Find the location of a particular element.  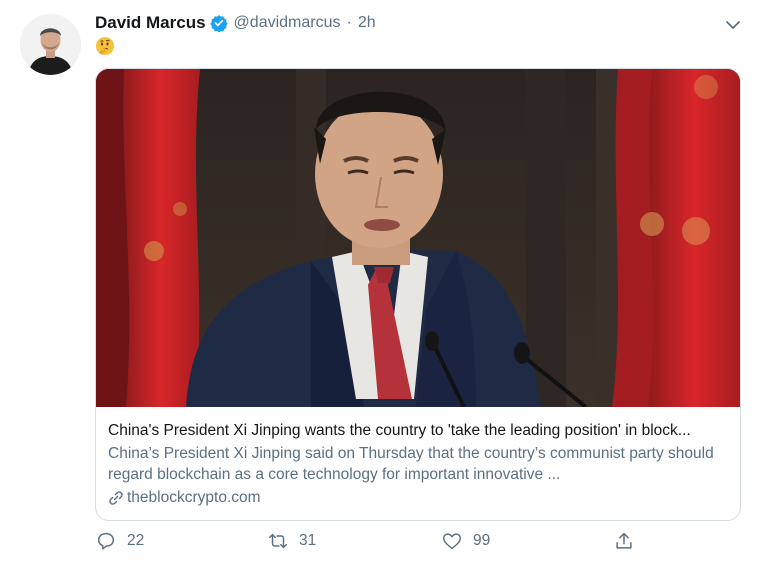

author-handle: @davidmarcus is located at coordinates (287, 23).